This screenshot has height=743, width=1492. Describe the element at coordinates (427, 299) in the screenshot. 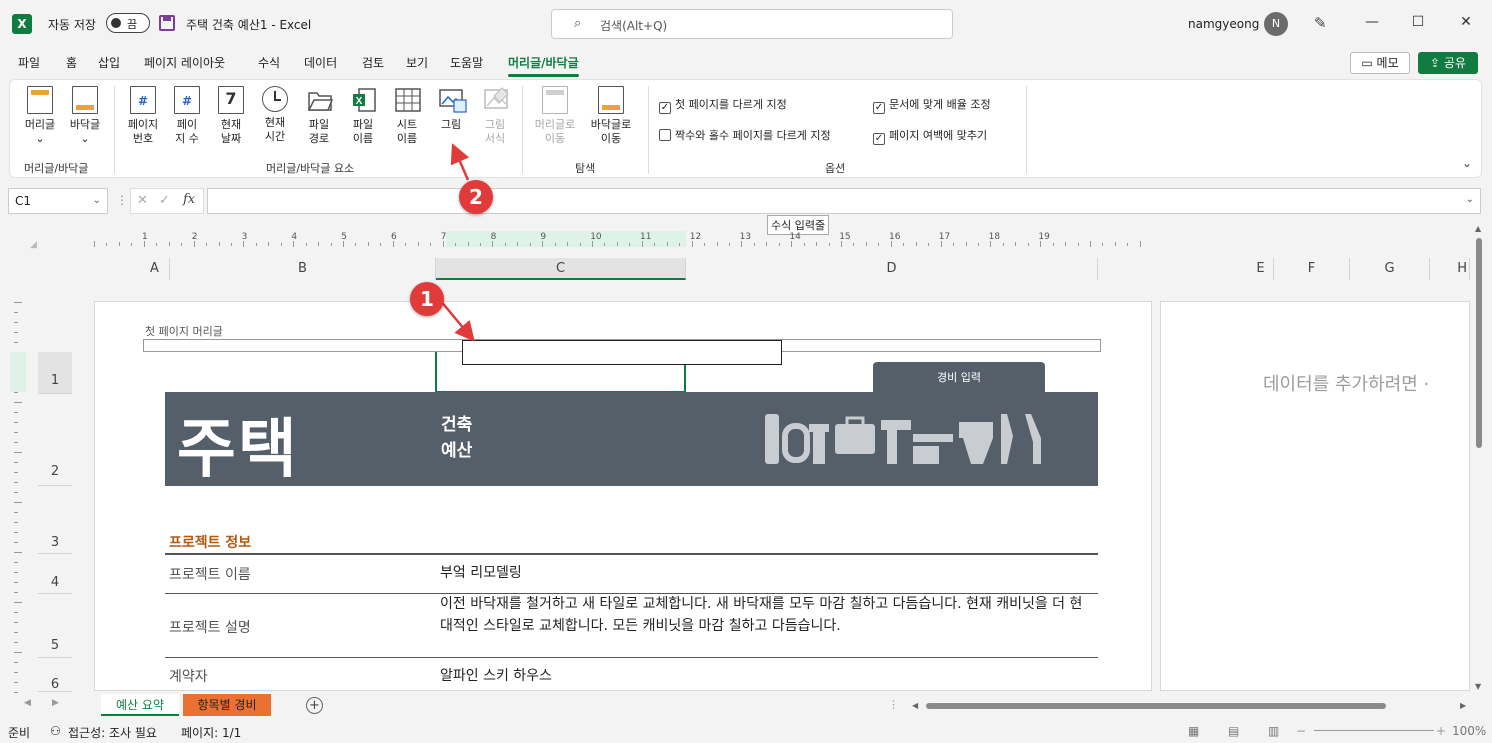

I see `annotation-badge-1: 1` at that location.